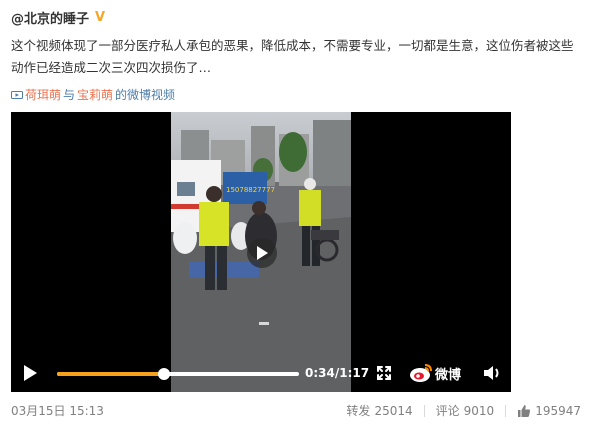 This screenshot has width=591, height=432. I want to click on comment-count: 9010, so click(479, 410).